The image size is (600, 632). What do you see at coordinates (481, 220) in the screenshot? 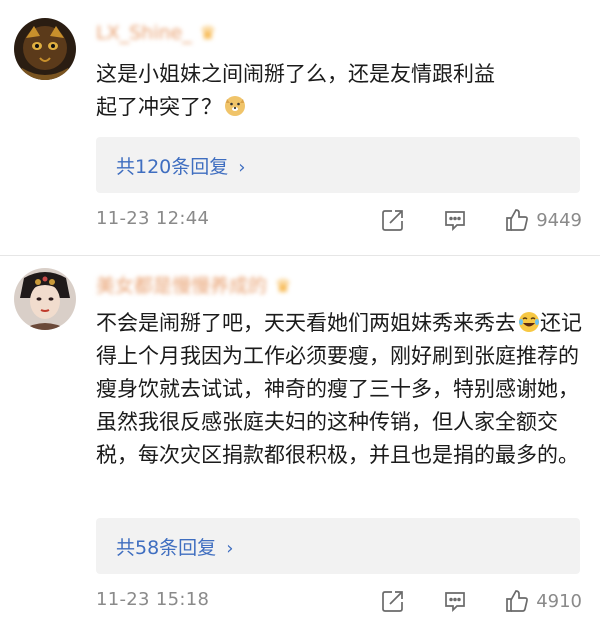
I see `comment-actions: 9449` at bounding box center [481, 220].